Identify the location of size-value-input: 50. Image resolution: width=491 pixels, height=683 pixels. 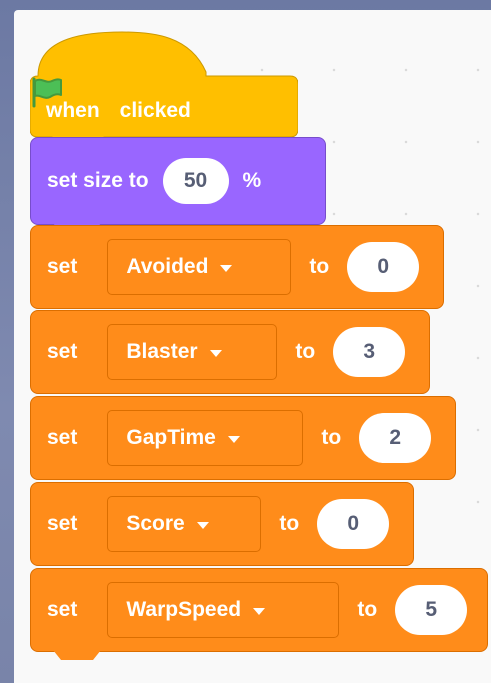
(195, 181).